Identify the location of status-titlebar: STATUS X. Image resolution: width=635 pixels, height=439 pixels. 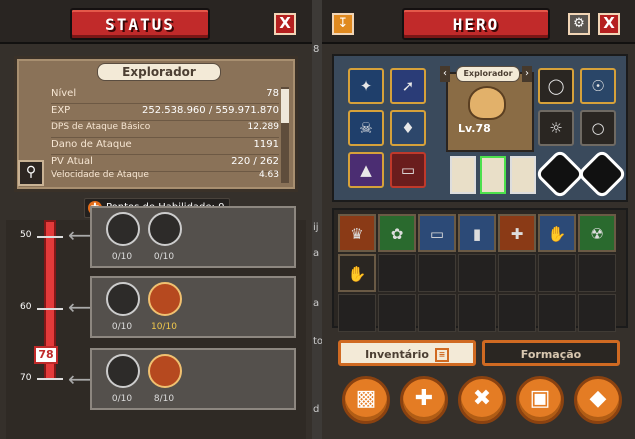
(156, 22).